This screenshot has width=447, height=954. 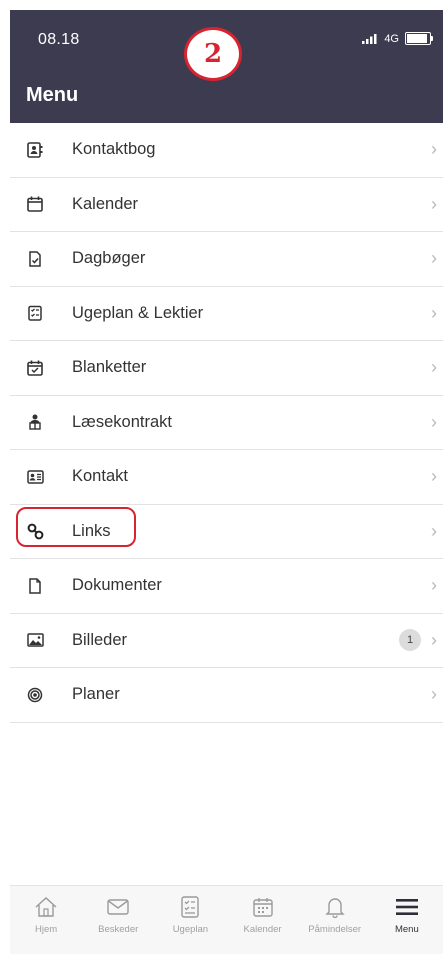 What do you see at coordinates (35, 259) in the screenshot?
I see `diary-icon` at bounding box center [35, 259].